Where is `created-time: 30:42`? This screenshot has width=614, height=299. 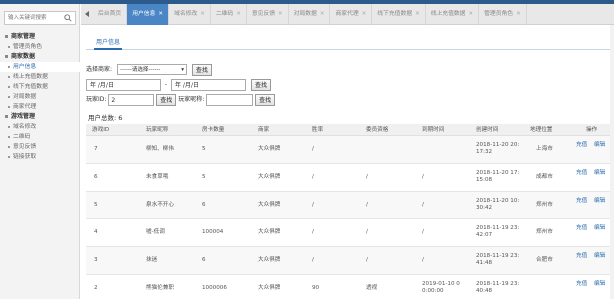
created-time: 30:42 is located at coordinates (484, 207).